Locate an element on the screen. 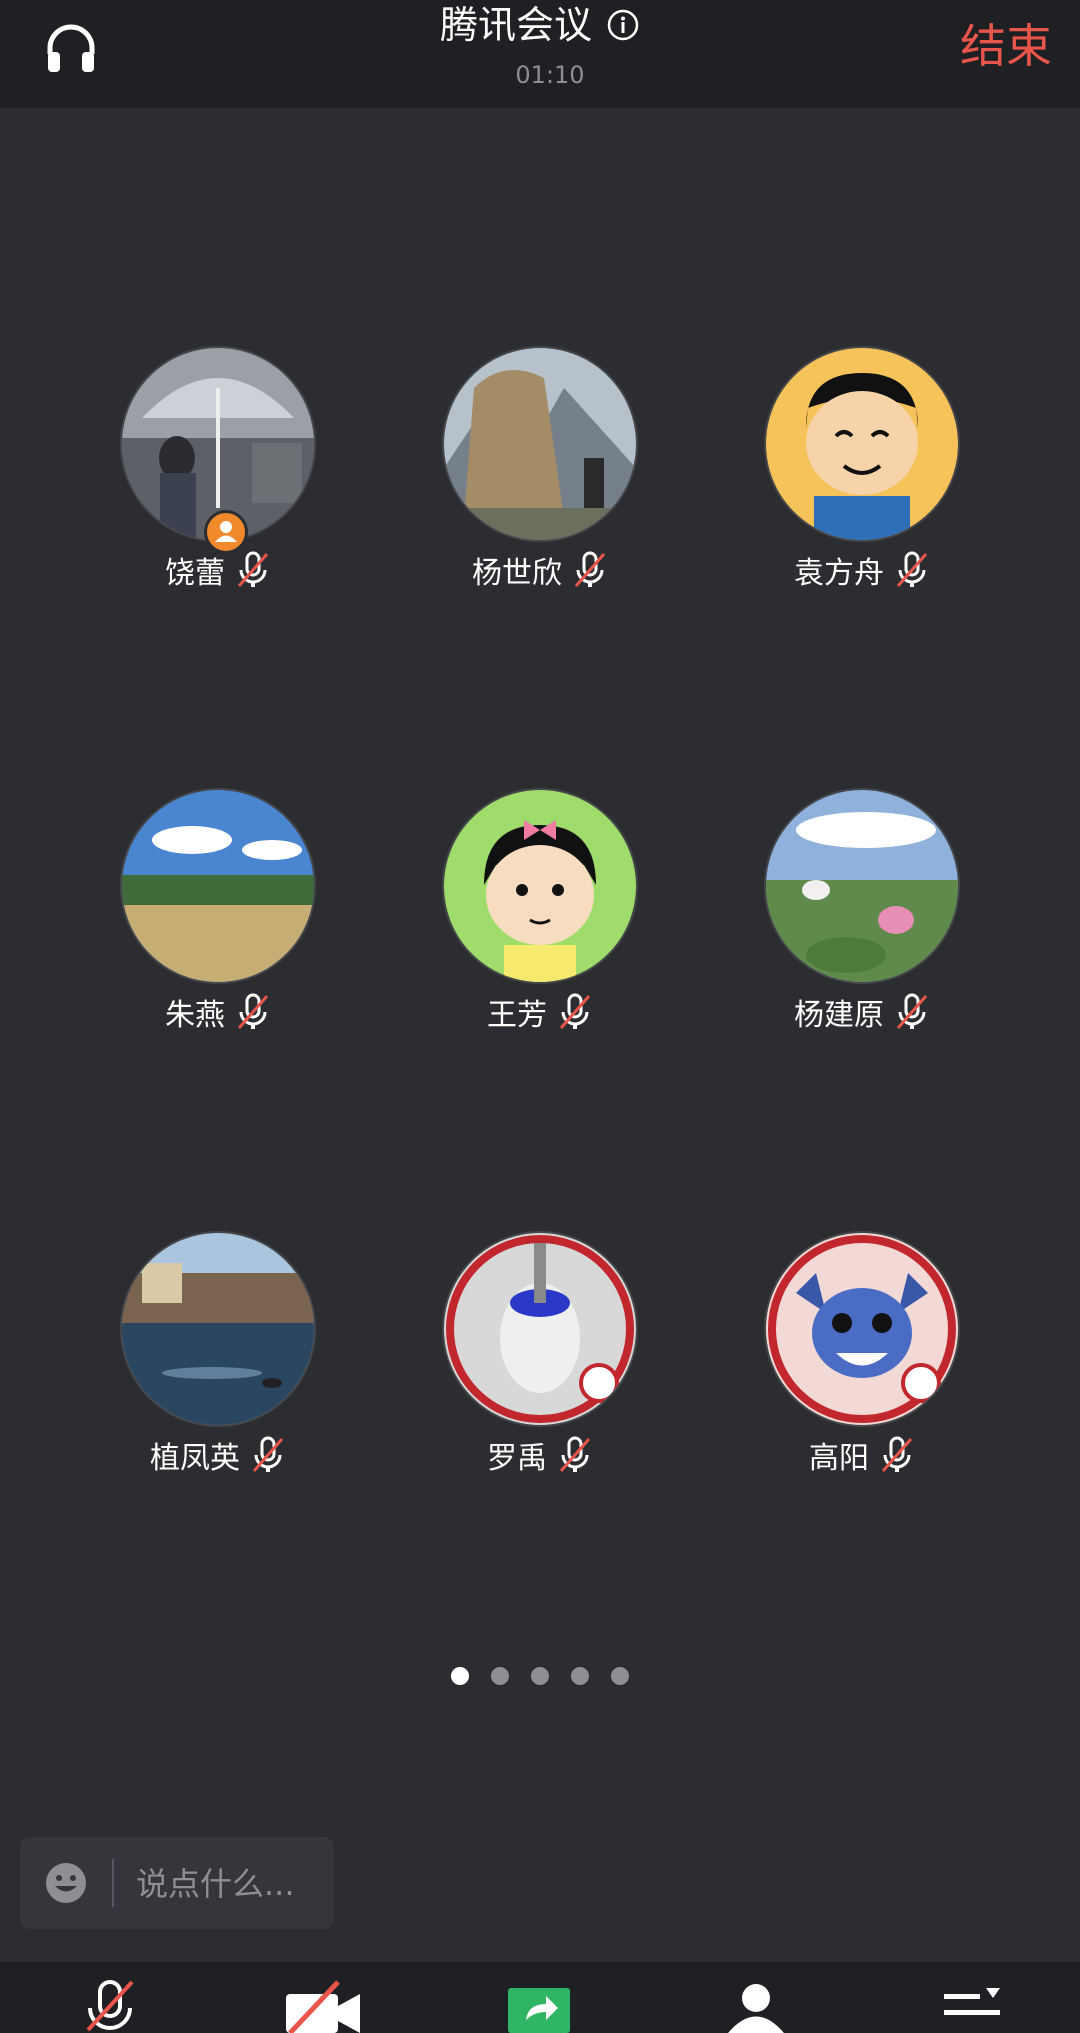  participant-name-row: 杨建原 is located at coordinates (862, 1014).